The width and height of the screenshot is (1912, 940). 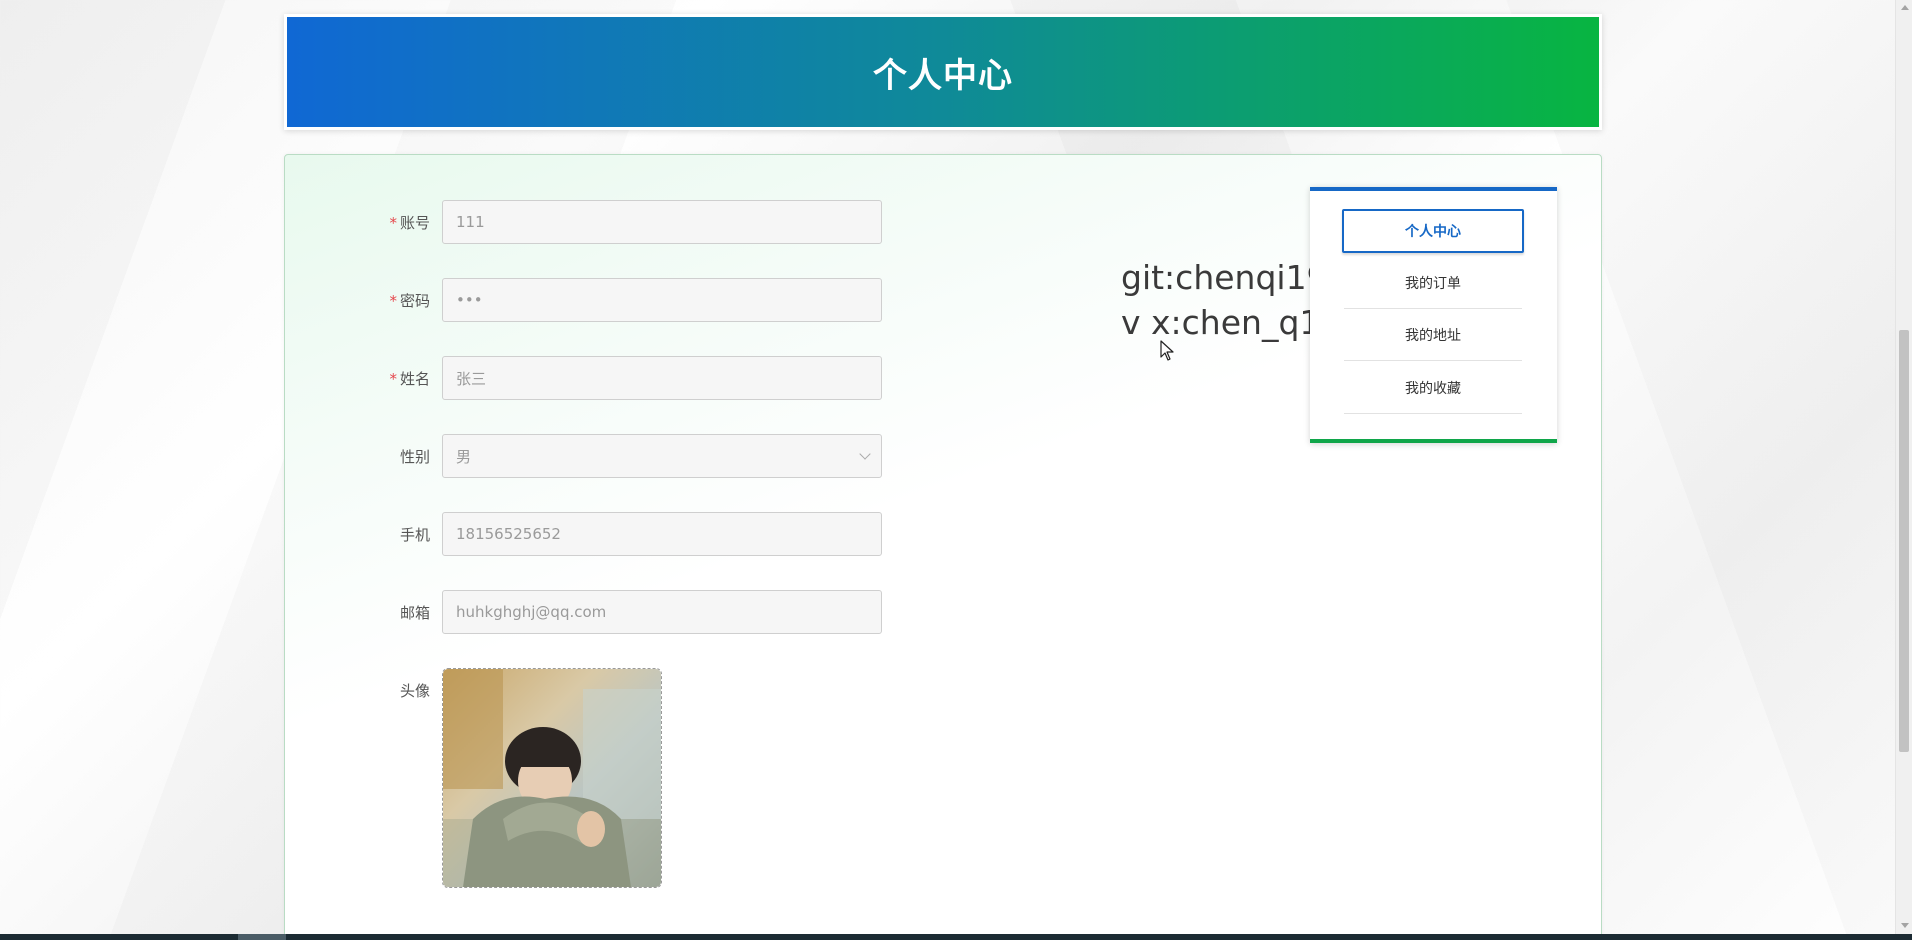 What do you see at coordinates (662, 534) in the screenshot?
I see `phone-field: 18156525652` at bounding box center [662, 534].